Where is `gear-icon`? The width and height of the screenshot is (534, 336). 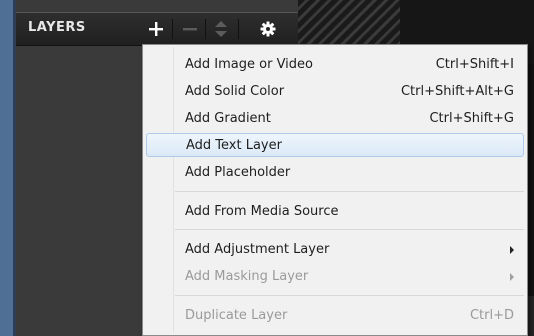 gear-icon is located at coordinates (268, 29).